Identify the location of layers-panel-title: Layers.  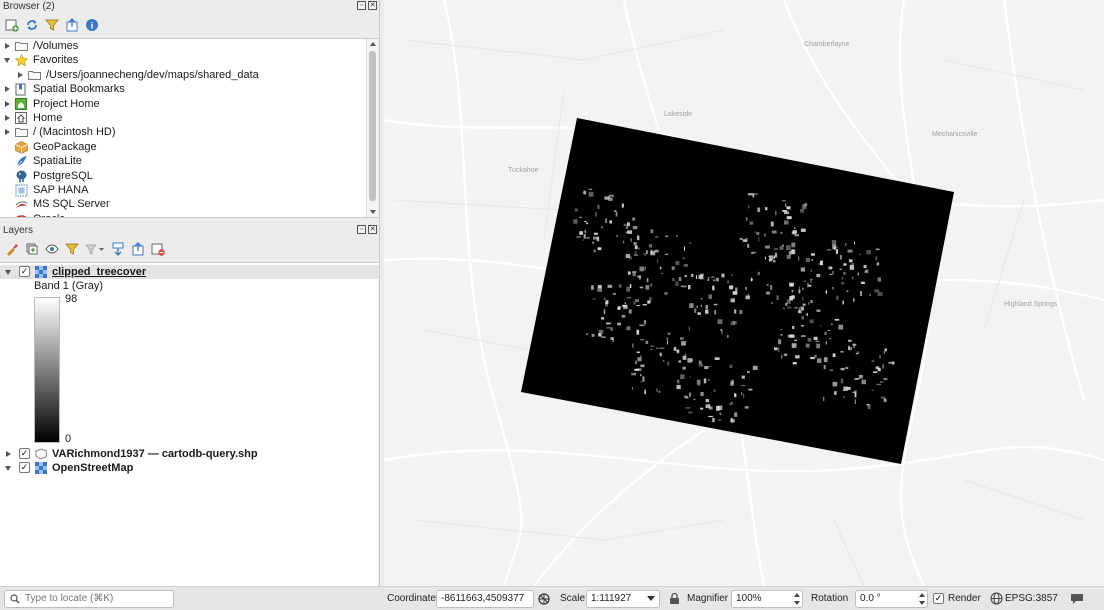
(18, 230).